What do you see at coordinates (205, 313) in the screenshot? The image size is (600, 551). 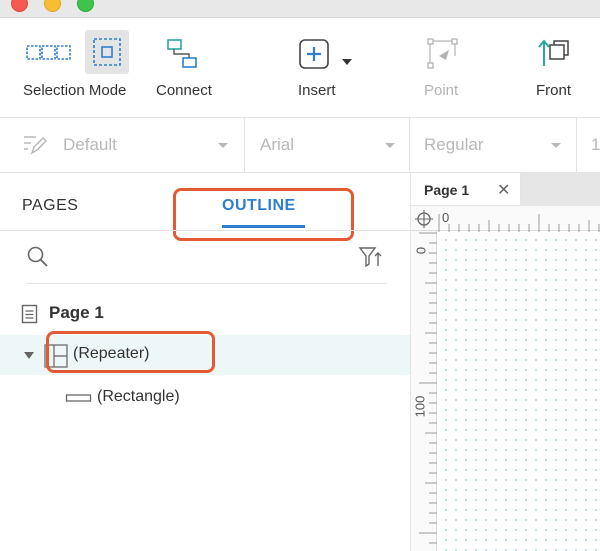 I see `tree-item-page: Page 1` at bounding box center [205, 313].